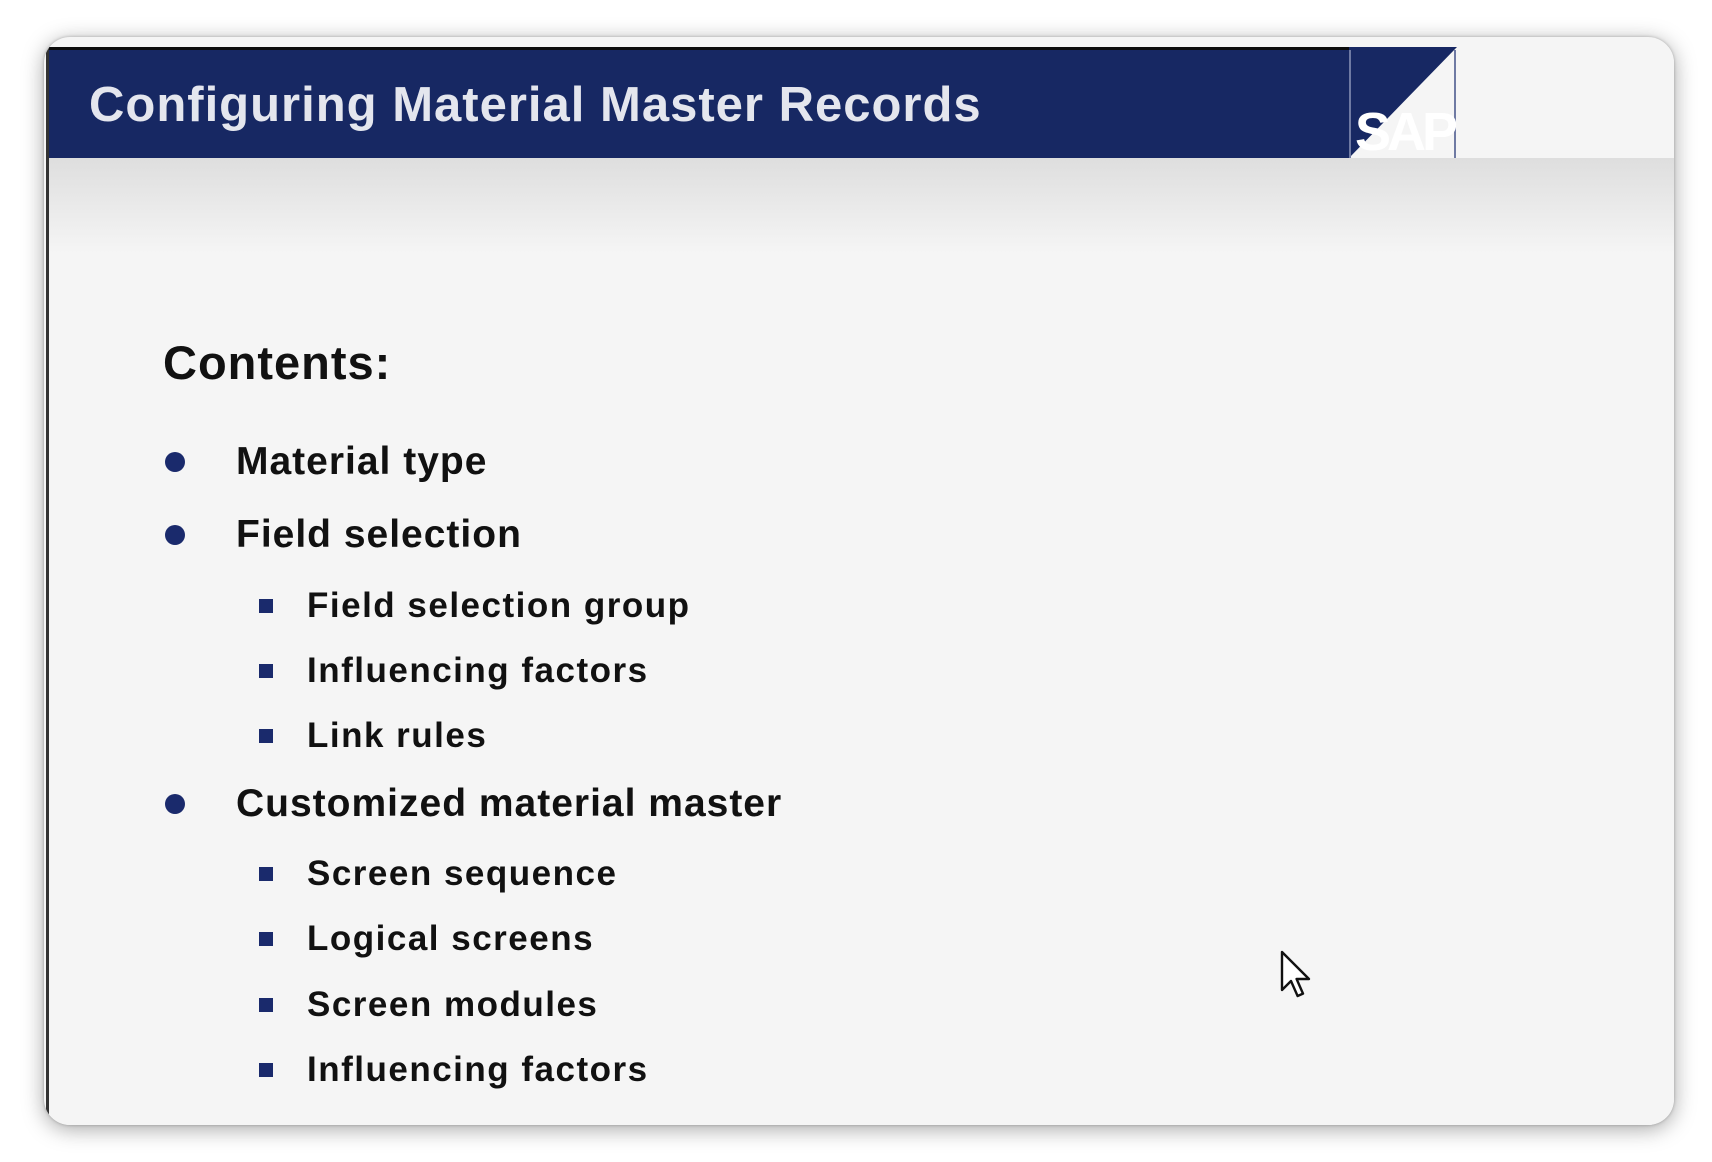  What do you see at coordinates (453, 1004) in the screenshot?
I see `sublist-item-label: Screen modules` at bounding box center [453, 1004].